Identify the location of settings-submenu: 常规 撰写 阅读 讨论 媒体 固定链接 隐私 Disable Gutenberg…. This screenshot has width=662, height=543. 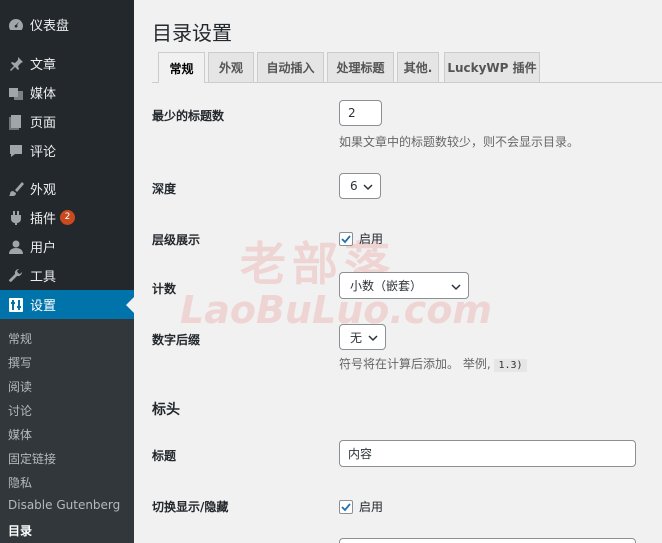
(67, 431).